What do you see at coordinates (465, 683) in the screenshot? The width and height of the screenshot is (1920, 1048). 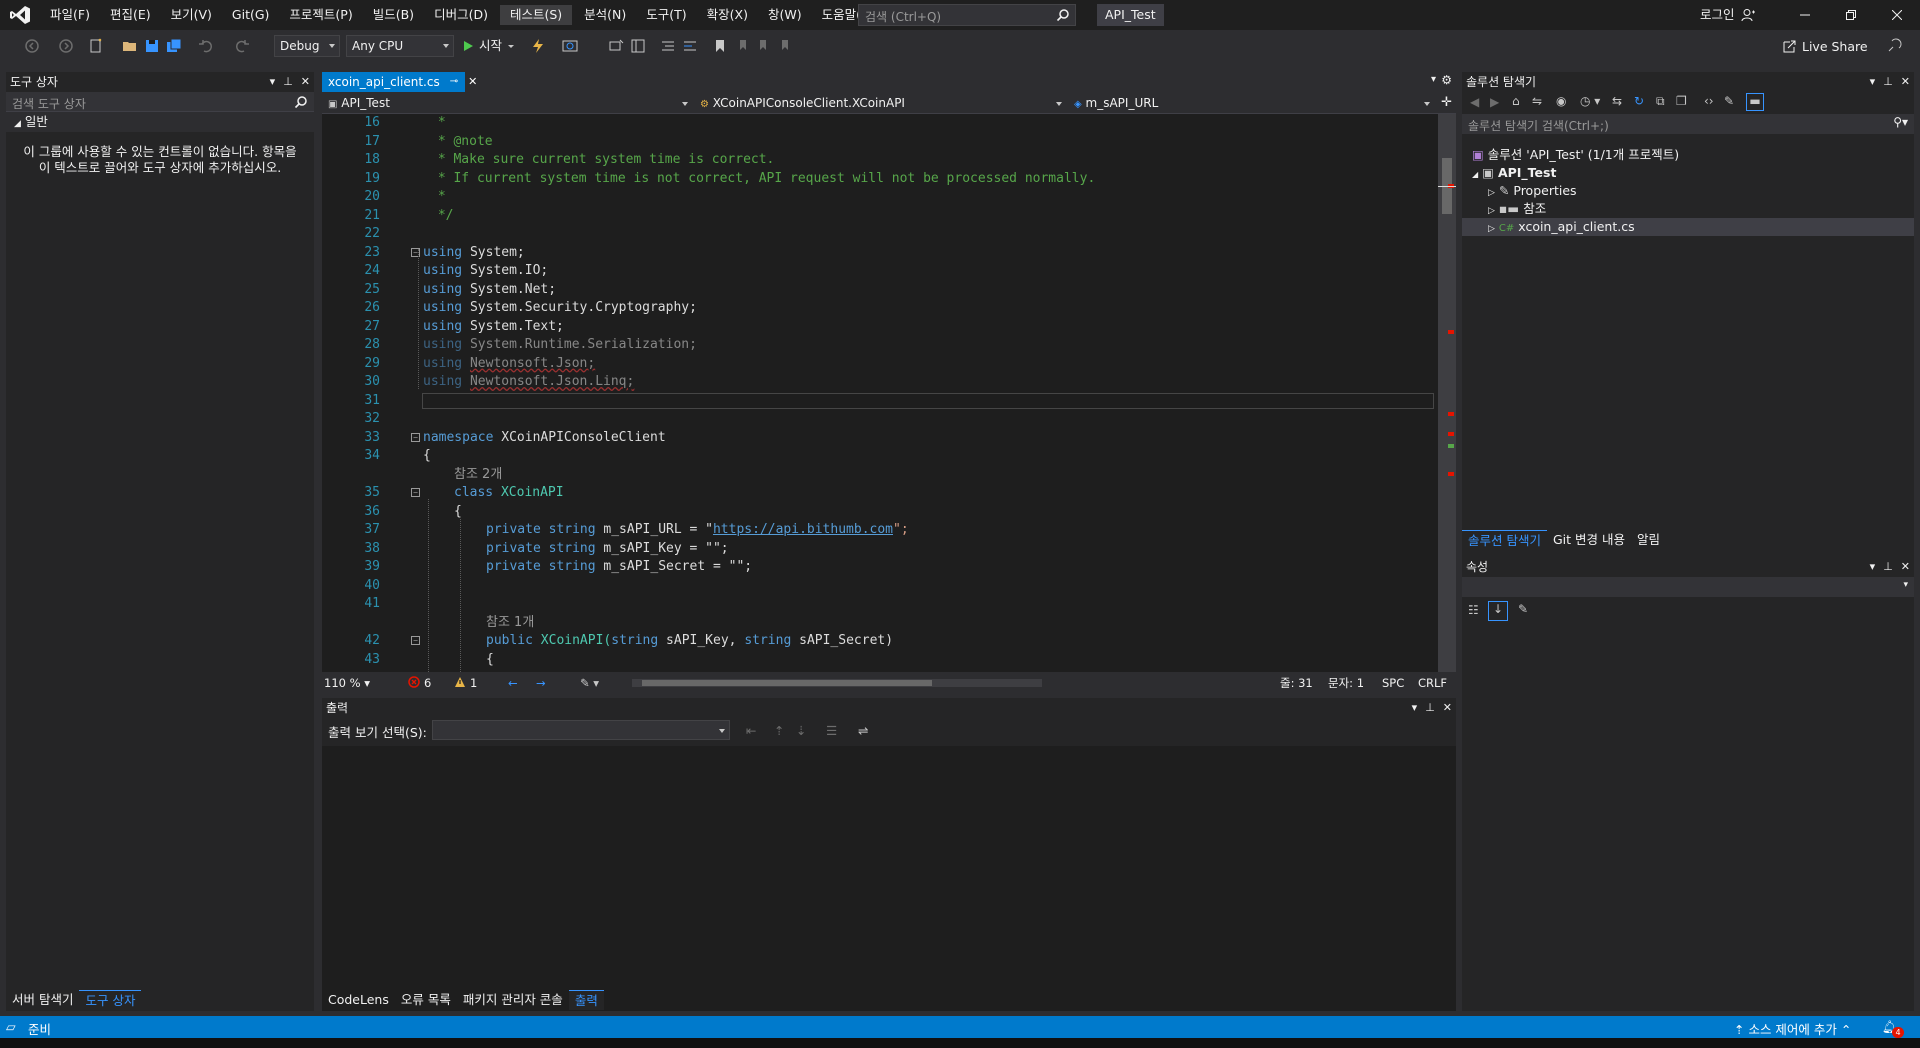 I see `warning-count: 1` at bounding box center [465, 683].